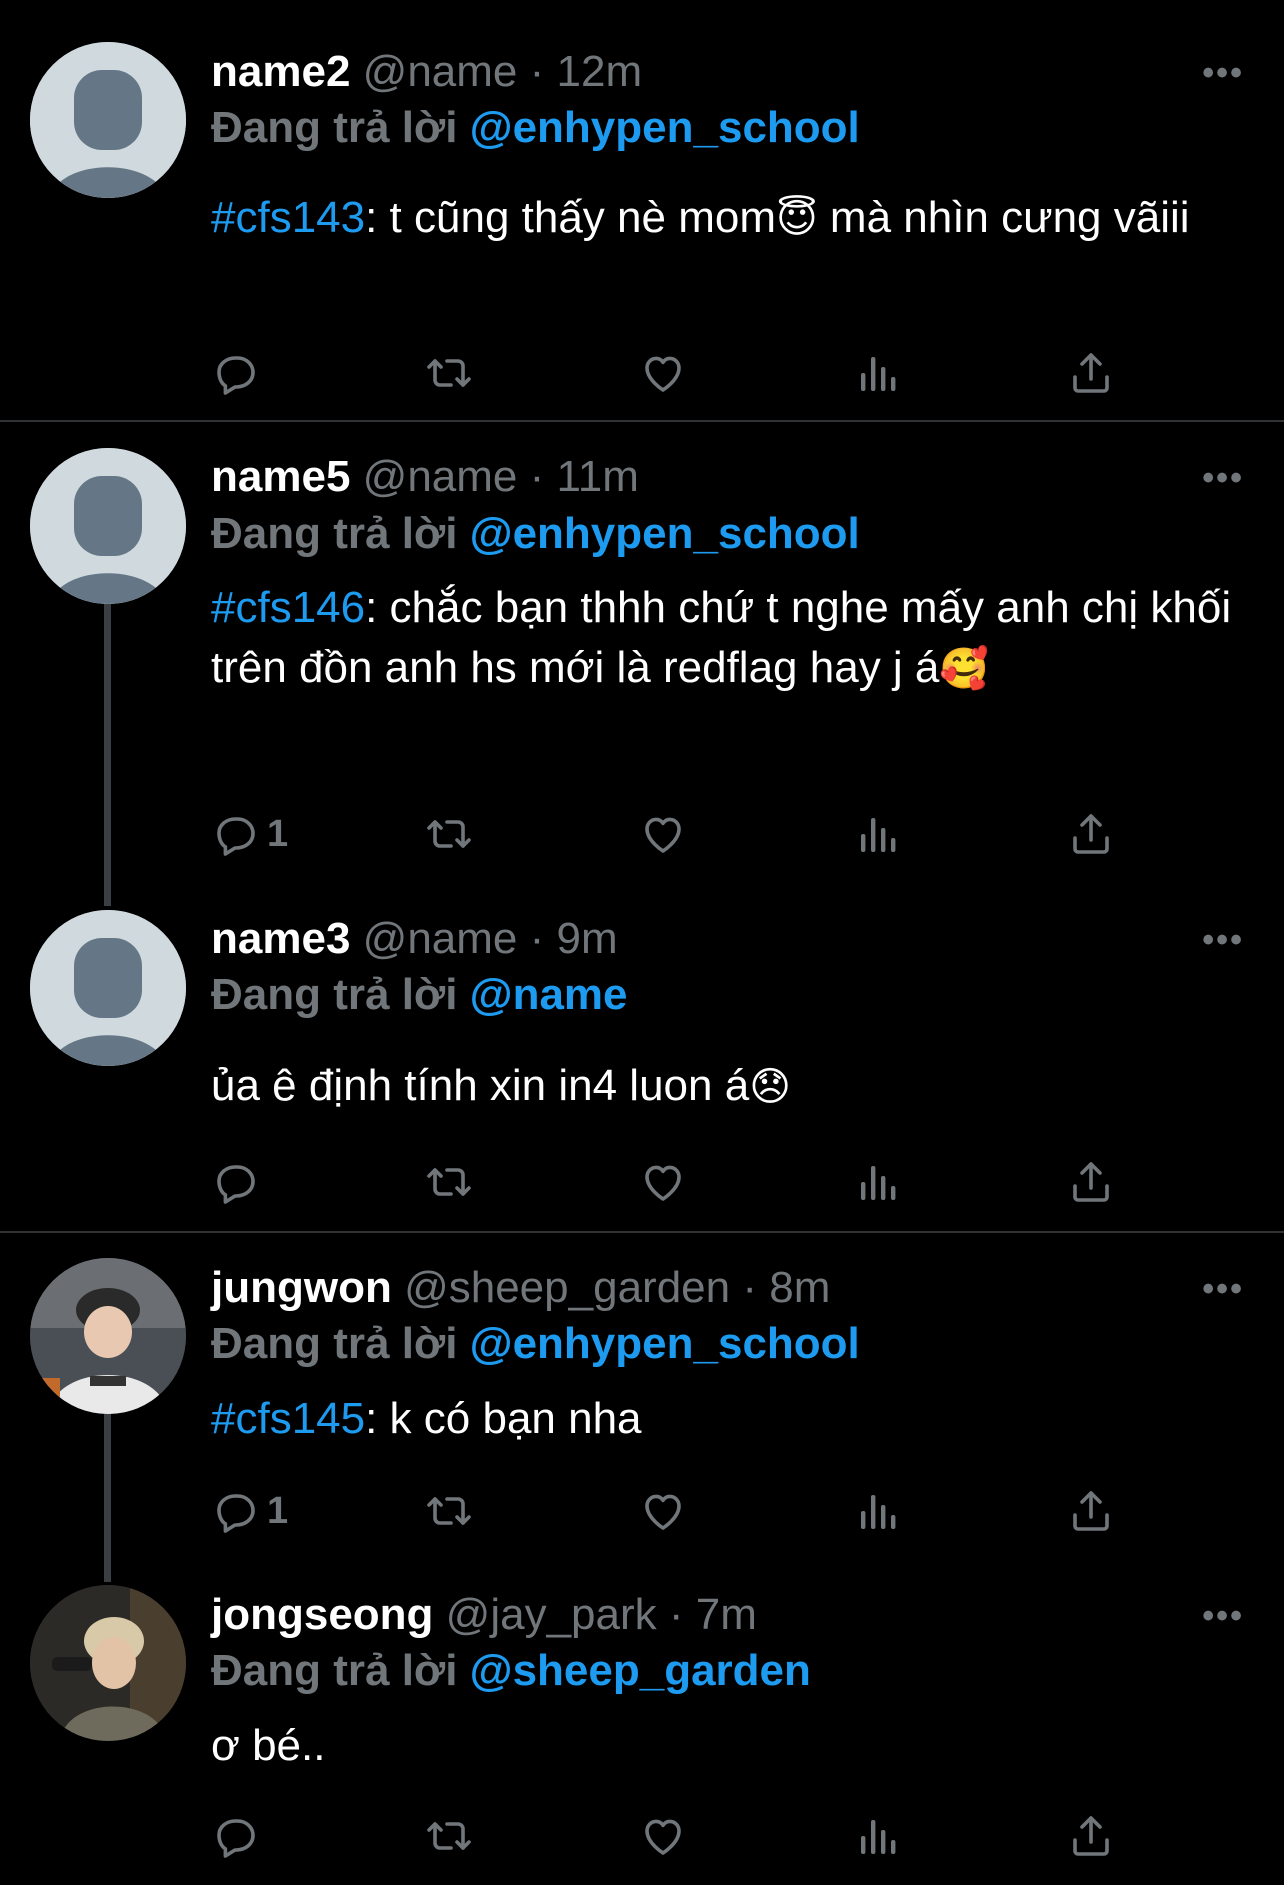 The image size is (1284, 1885). What do you see at coordinates (280, 71) in the screenshot?
I see `display-name: name2` at bounding box center [280, 71].